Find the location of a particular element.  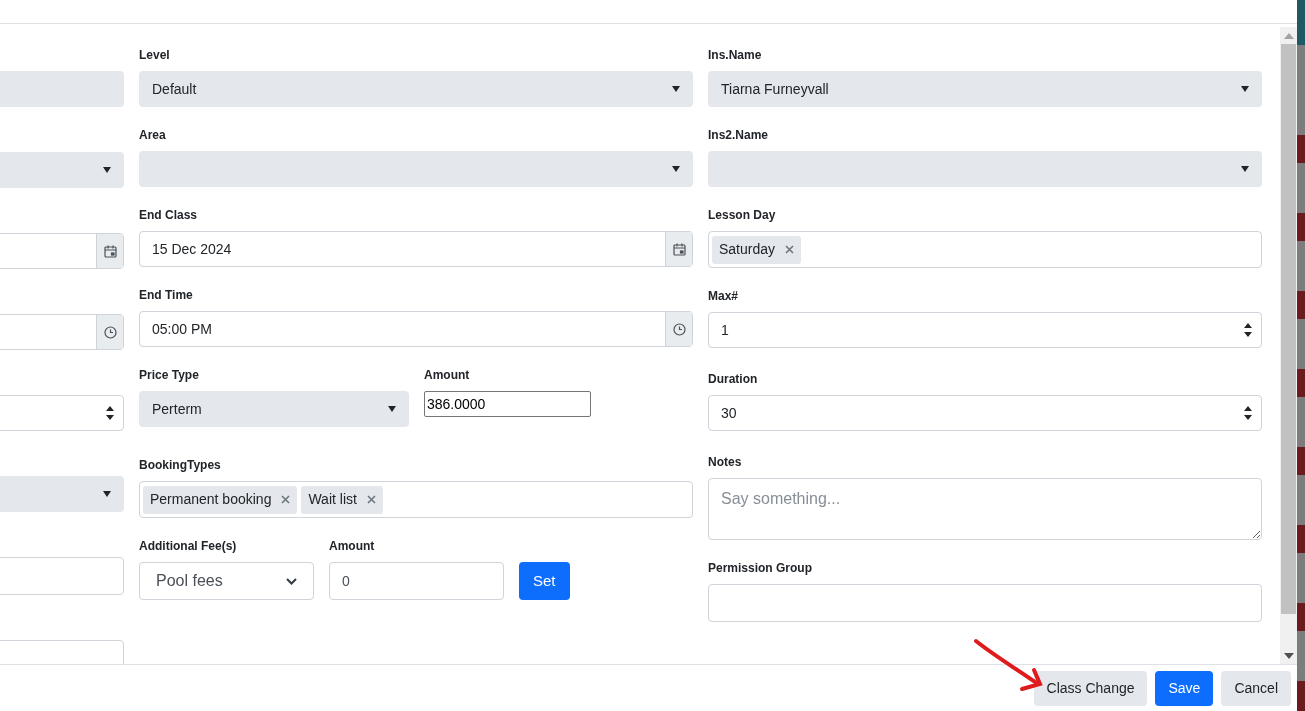

field-label: Price Type is located at coordinates (169, 375).